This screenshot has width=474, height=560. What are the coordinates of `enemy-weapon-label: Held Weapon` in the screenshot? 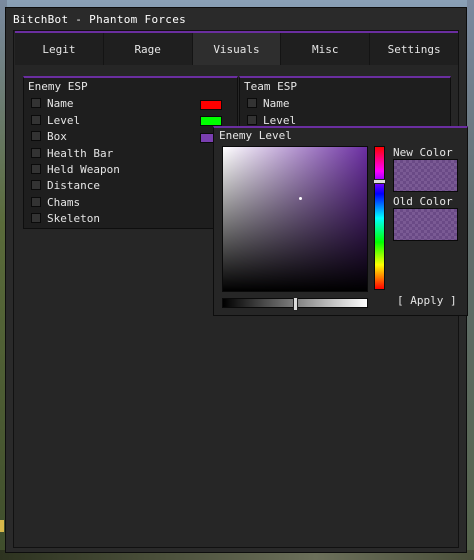 It's located at (83, 169).